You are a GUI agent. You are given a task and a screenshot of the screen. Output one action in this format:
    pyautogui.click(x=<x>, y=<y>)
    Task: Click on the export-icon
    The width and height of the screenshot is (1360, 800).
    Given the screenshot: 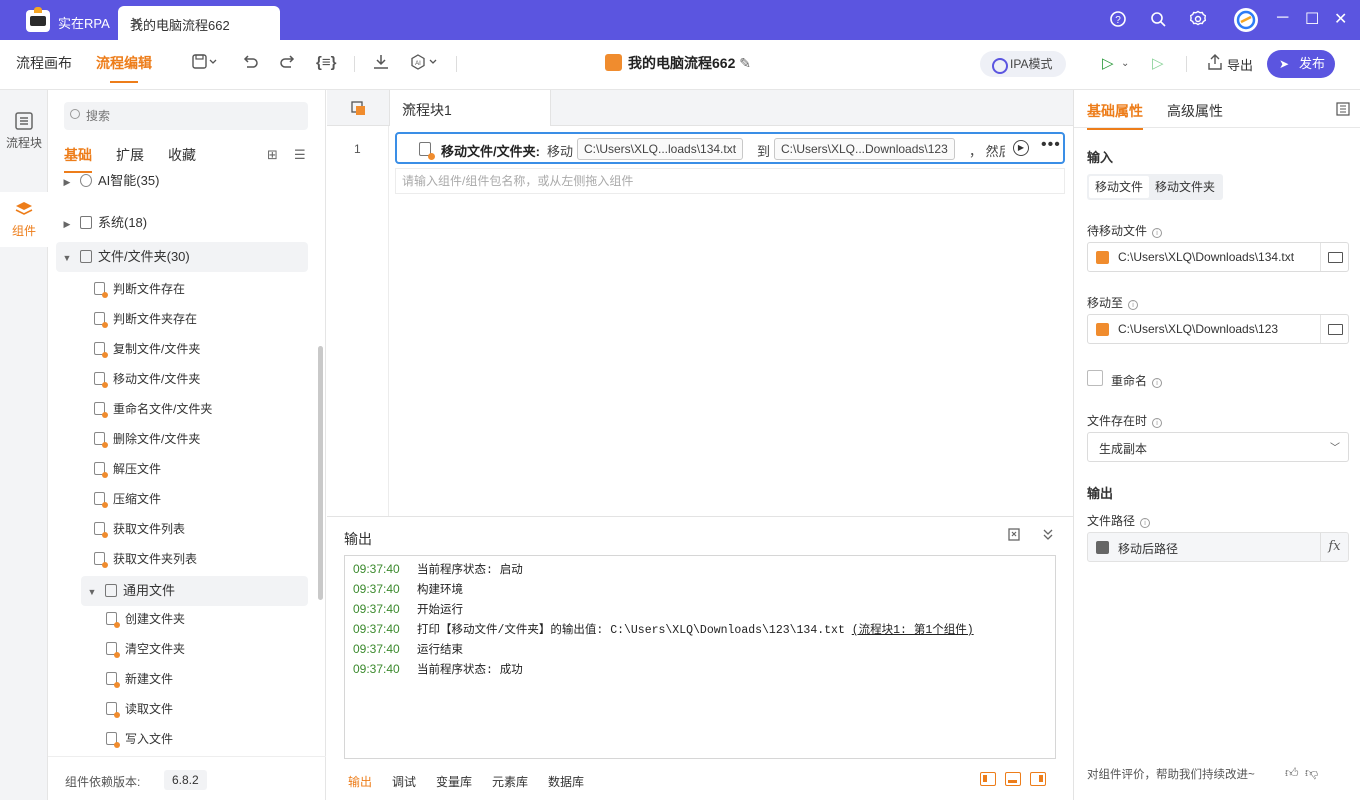 What is the action you would take?
    pyautogui.click(x=1215, y=64)
    